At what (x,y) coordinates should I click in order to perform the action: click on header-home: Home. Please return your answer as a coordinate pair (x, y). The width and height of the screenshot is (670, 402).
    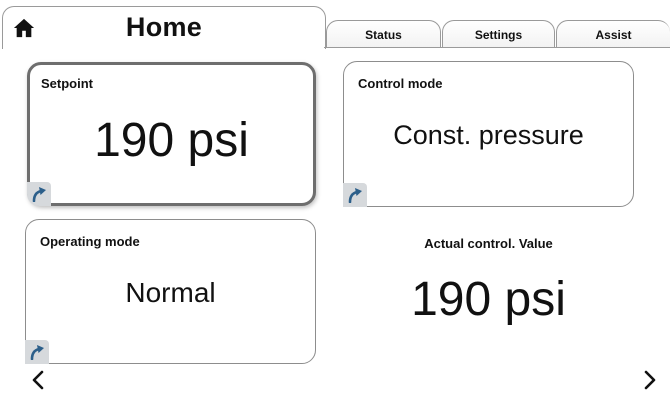
    Looking at the image, I should click on (164, 27).